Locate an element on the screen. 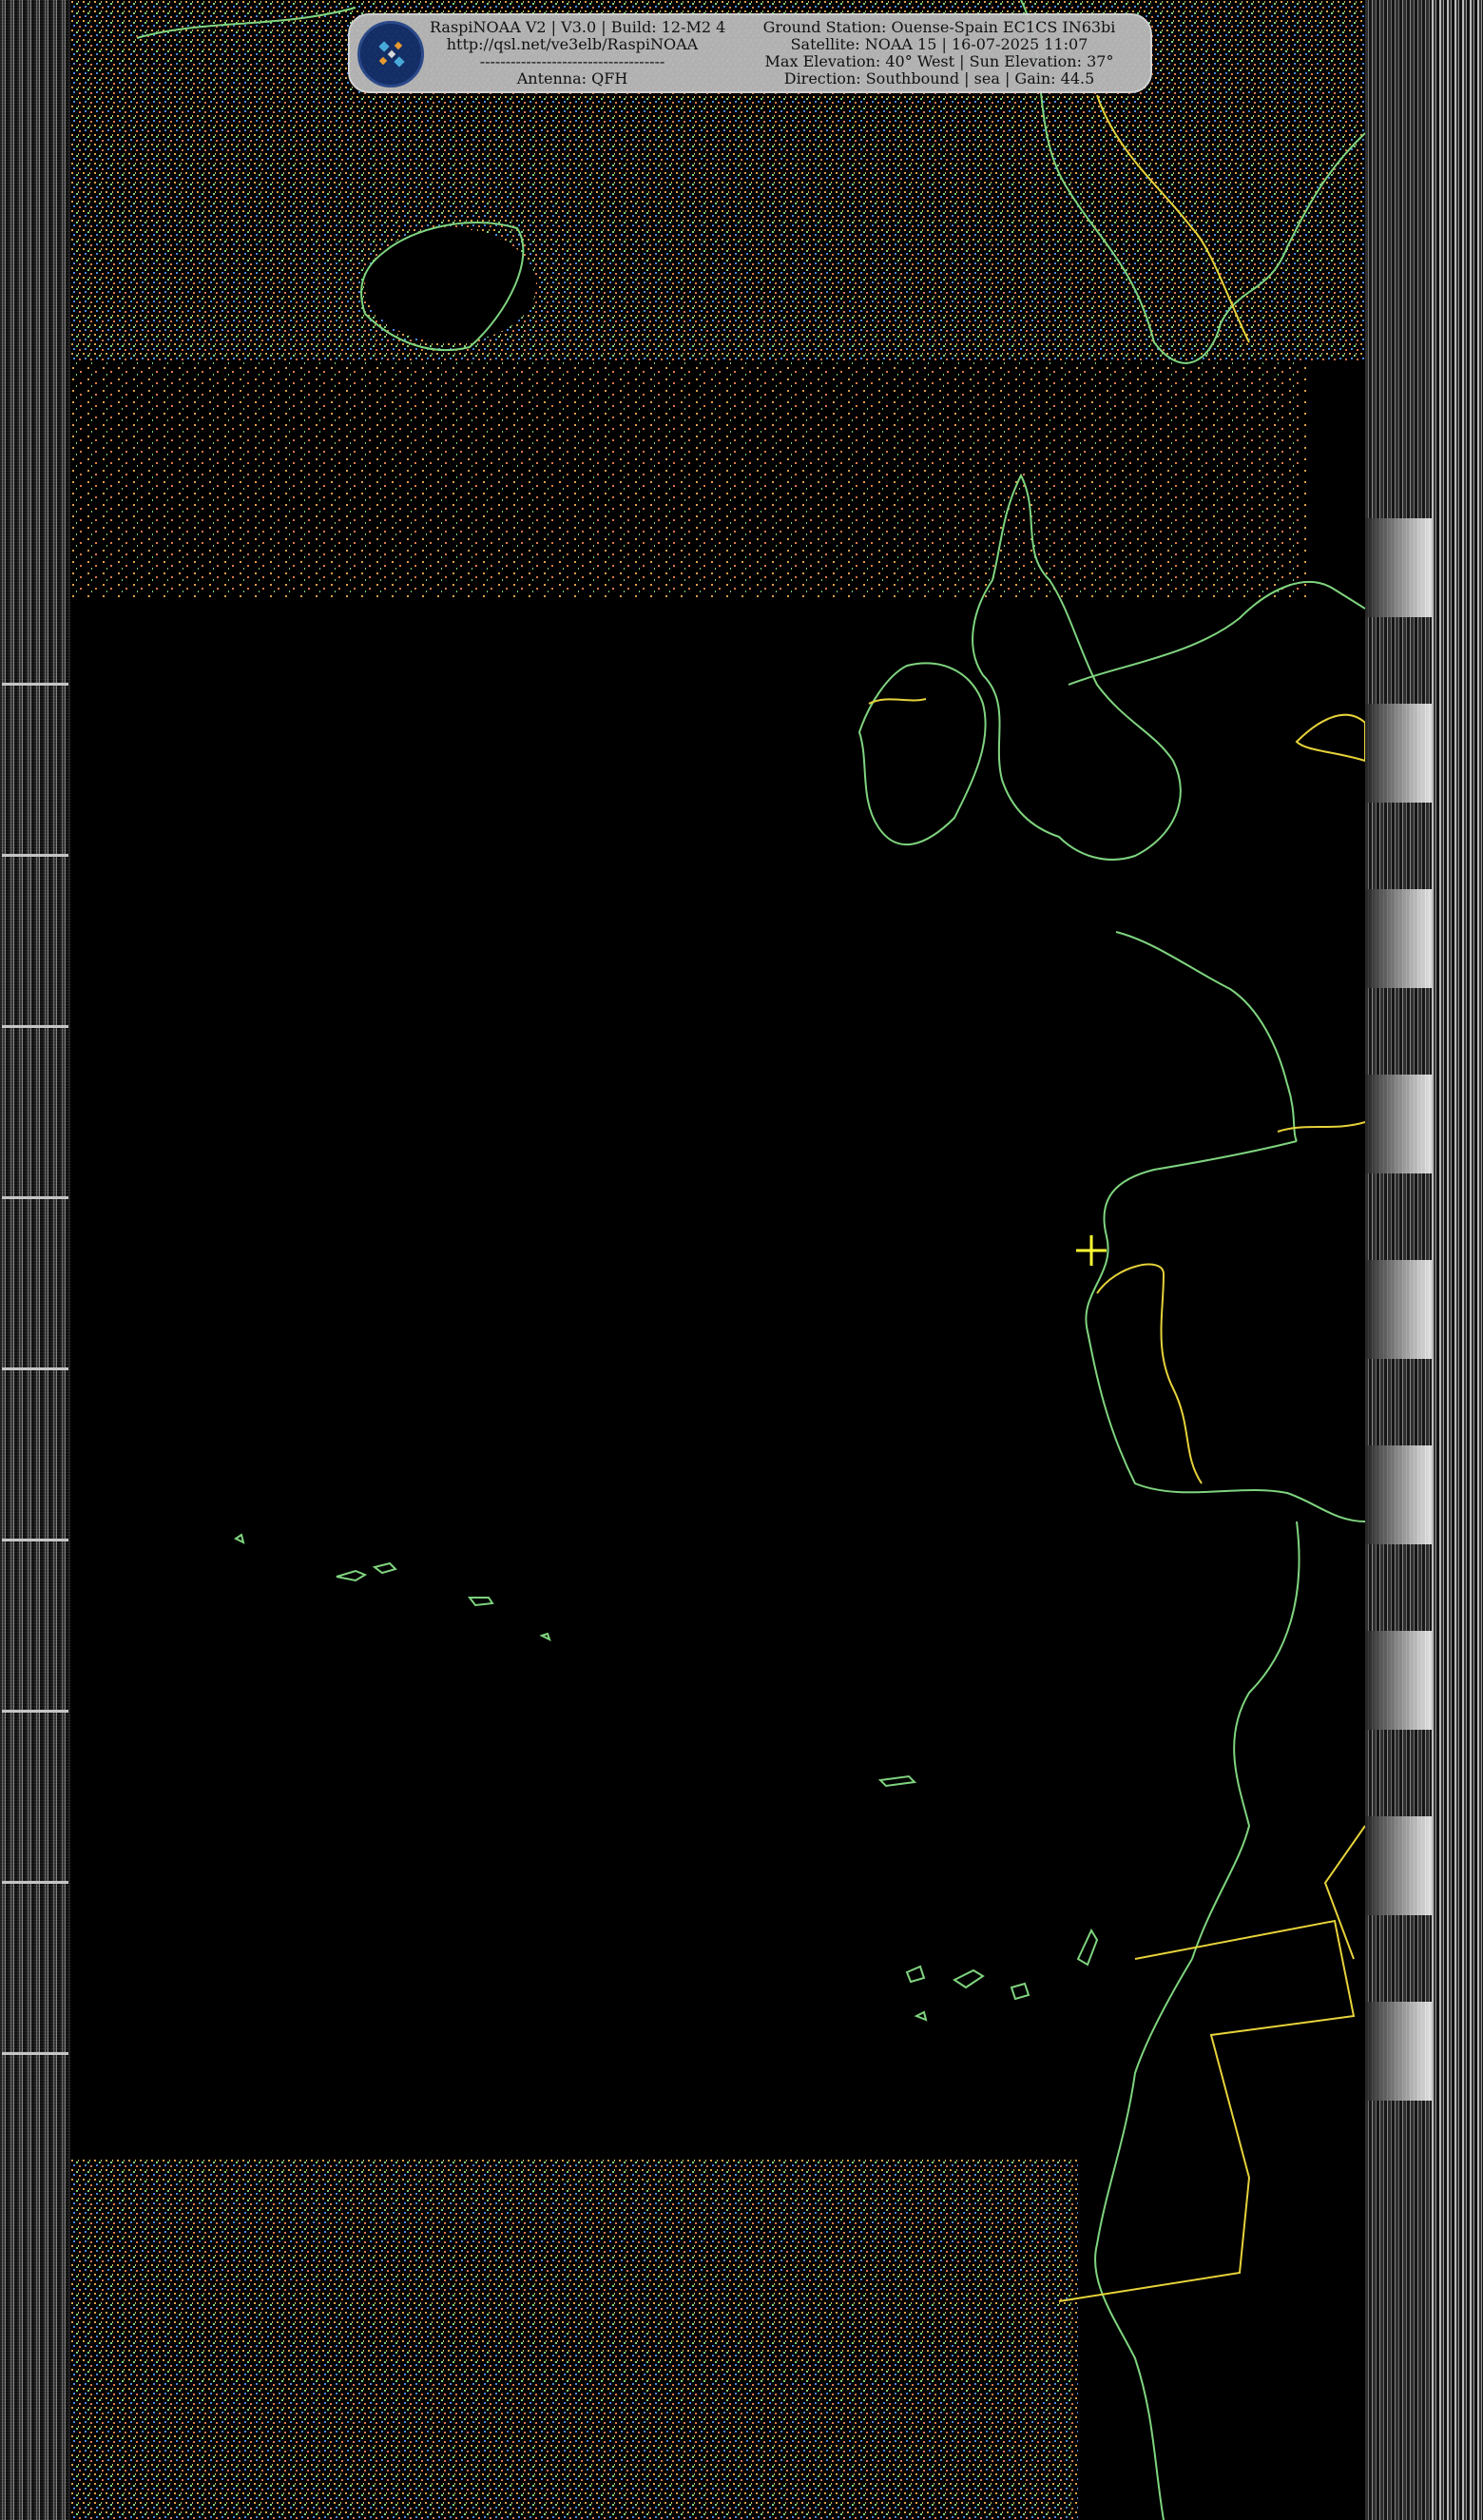 This screenshot has width=1483, height=2520. noise-texture is located at coordinates (35, 1260).